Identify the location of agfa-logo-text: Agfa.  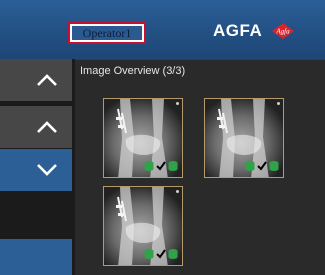
(282, 32).